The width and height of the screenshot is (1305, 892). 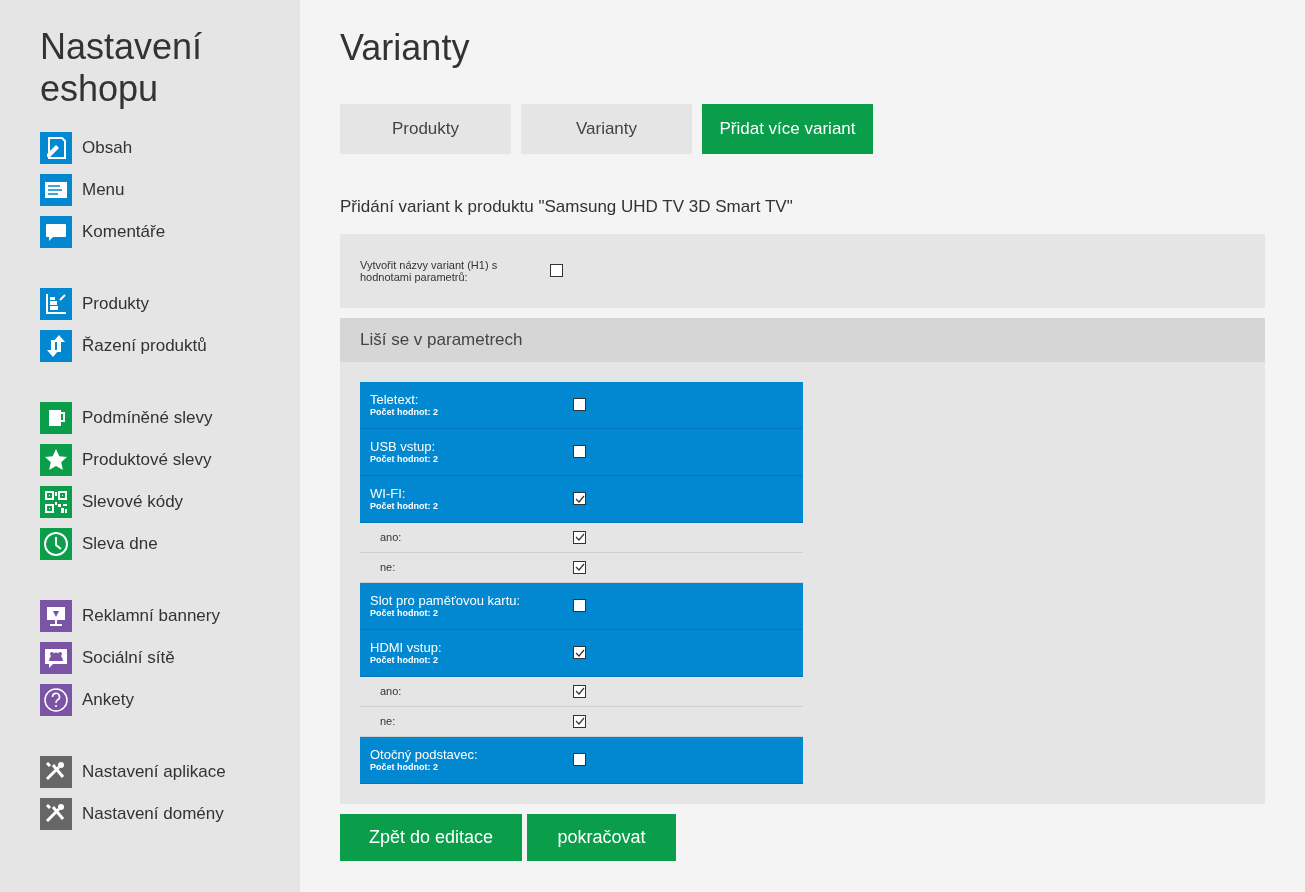 I want to click on sidebar-item: Ankety, so click(x=170, y=700).